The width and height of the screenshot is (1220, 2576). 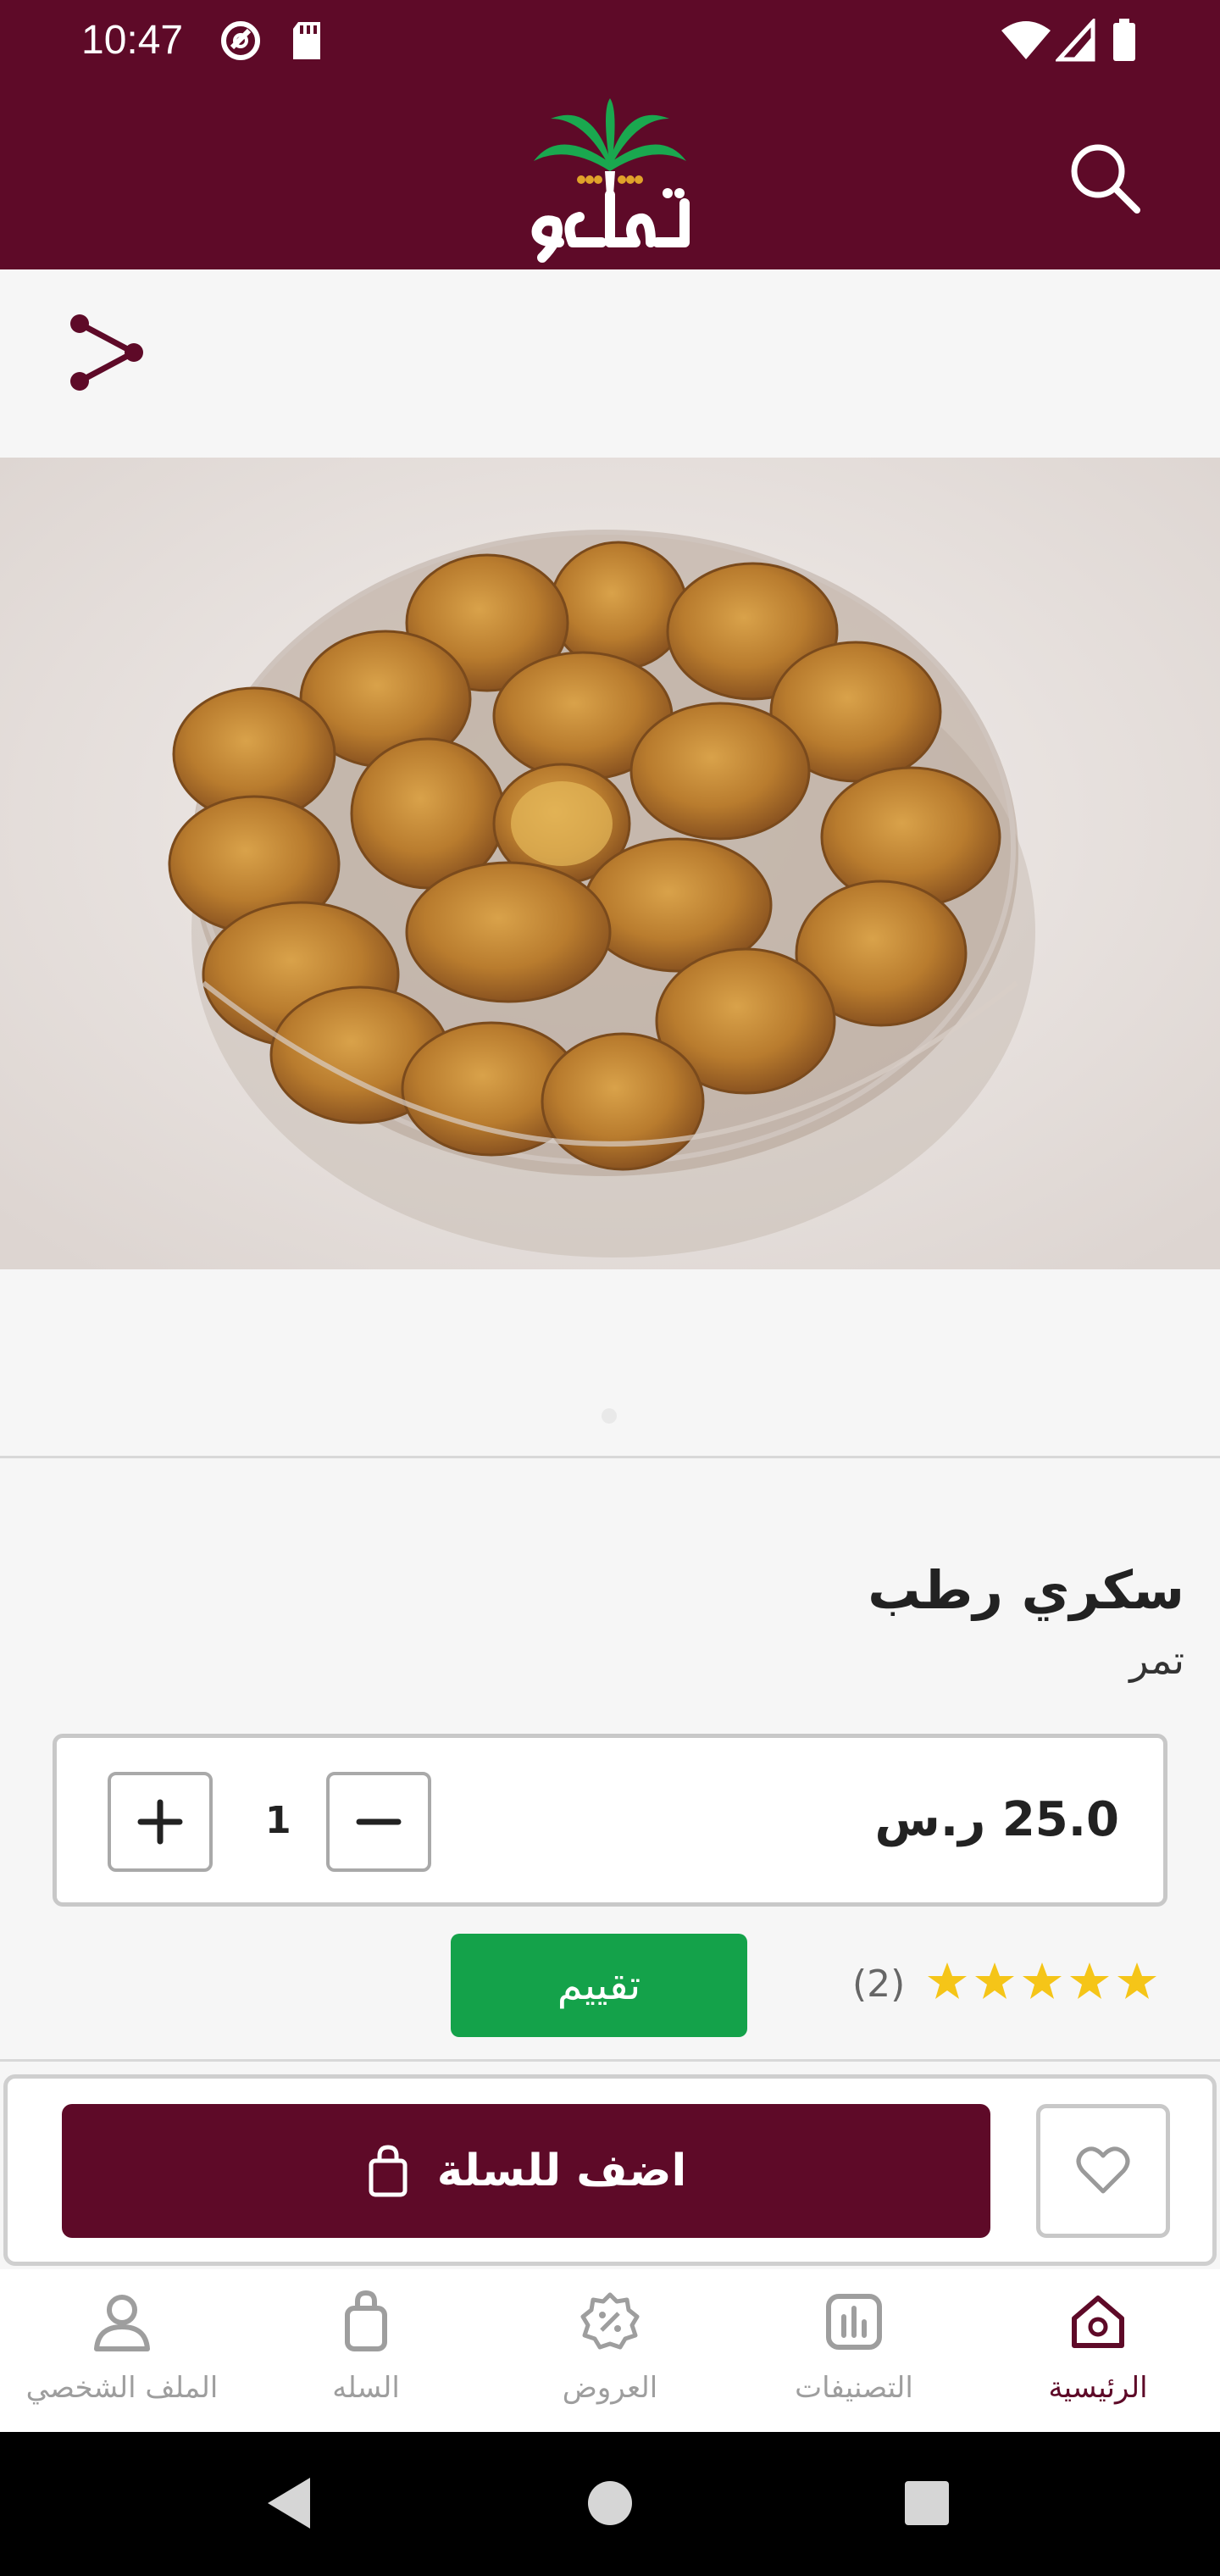 What do you see at coordinates (854, 2355) in the screenshot?
I see `nav-categories: التصنيفات` at bounding box center [854, 2355].